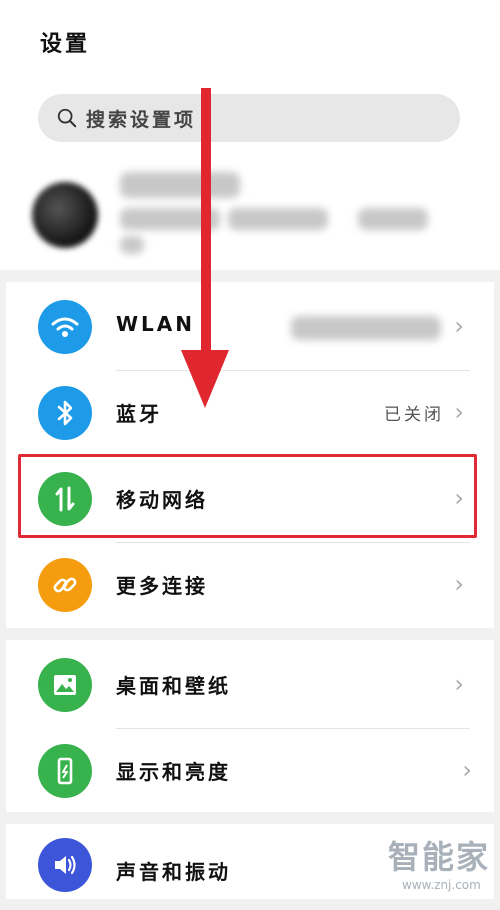  Describe the element at coordinates (180, 185) in the screenshot. I see `blurred-account-name` at that location.